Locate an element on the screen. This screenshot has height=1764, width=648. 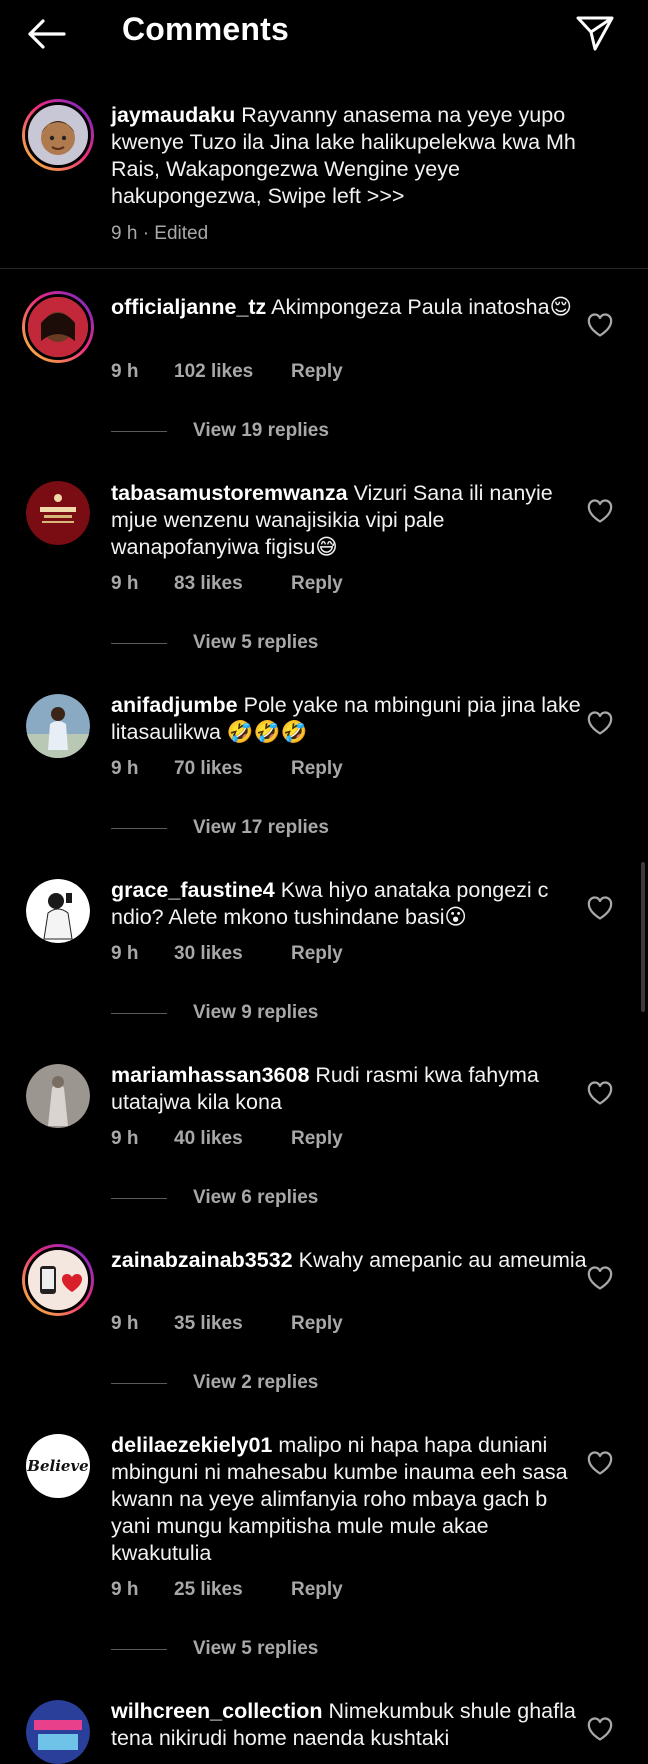
view-replies-button: View 6 replies is located at coordinates (214, 1198).